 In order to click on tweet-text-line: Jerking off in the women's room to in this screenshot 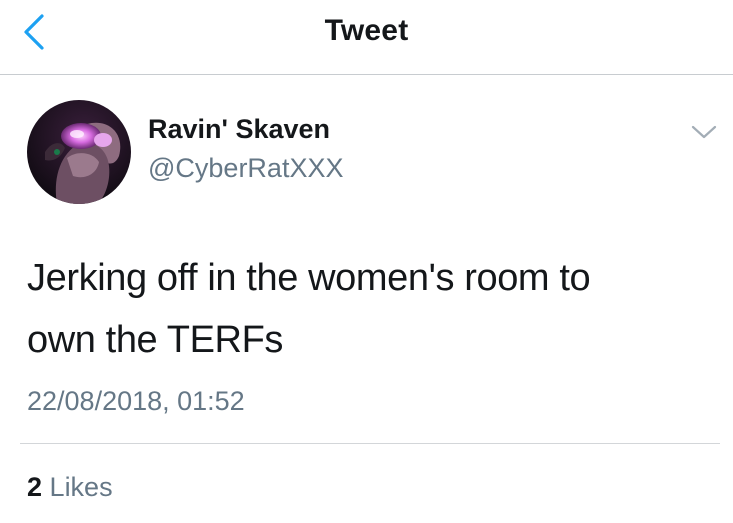, I will do `click(309, 278)`.